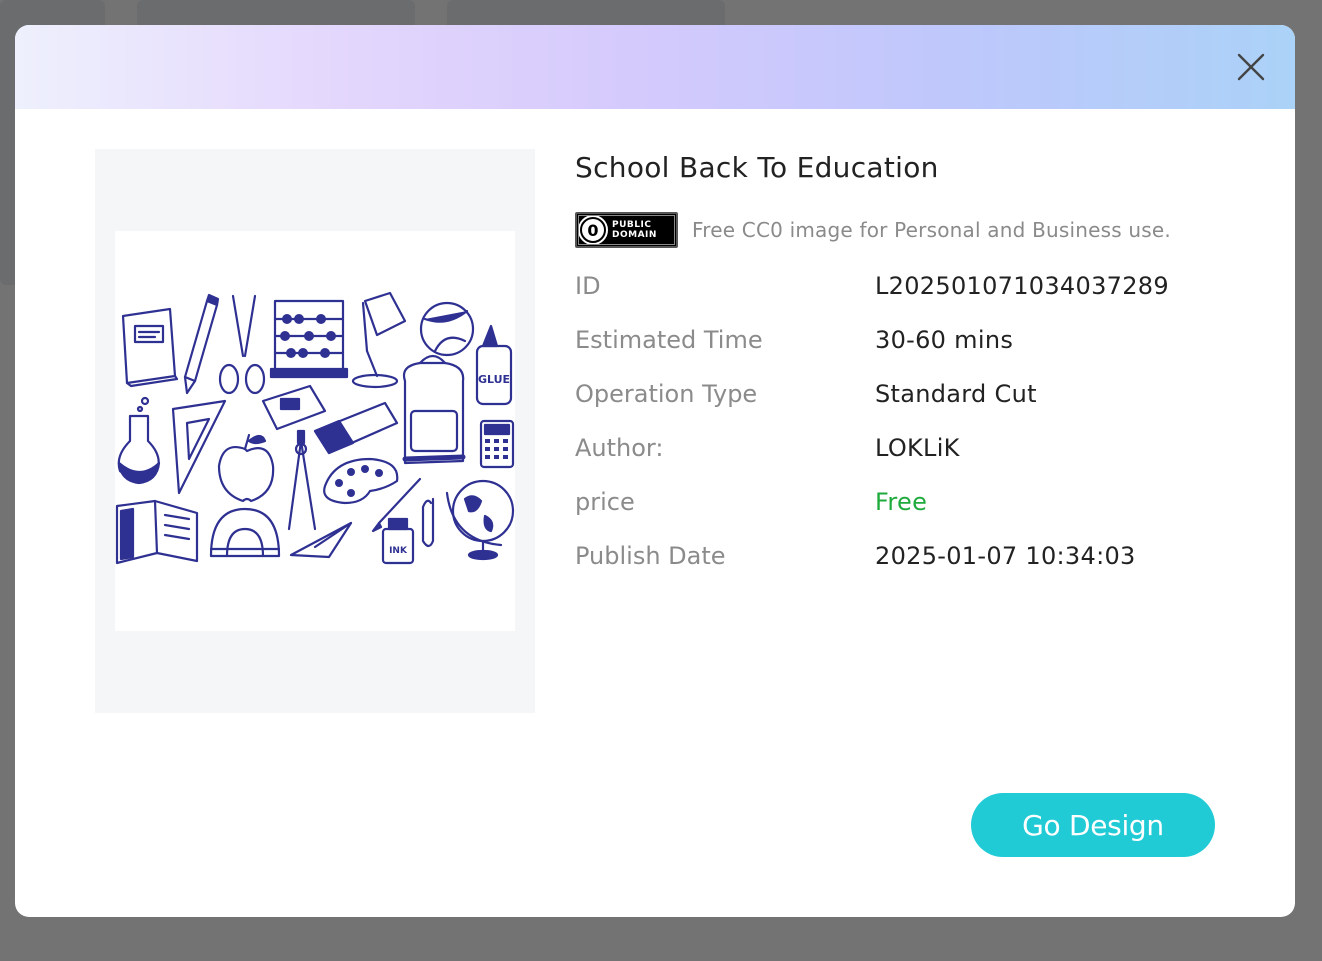  I want to click on price-value: Free, so click(901, 502).